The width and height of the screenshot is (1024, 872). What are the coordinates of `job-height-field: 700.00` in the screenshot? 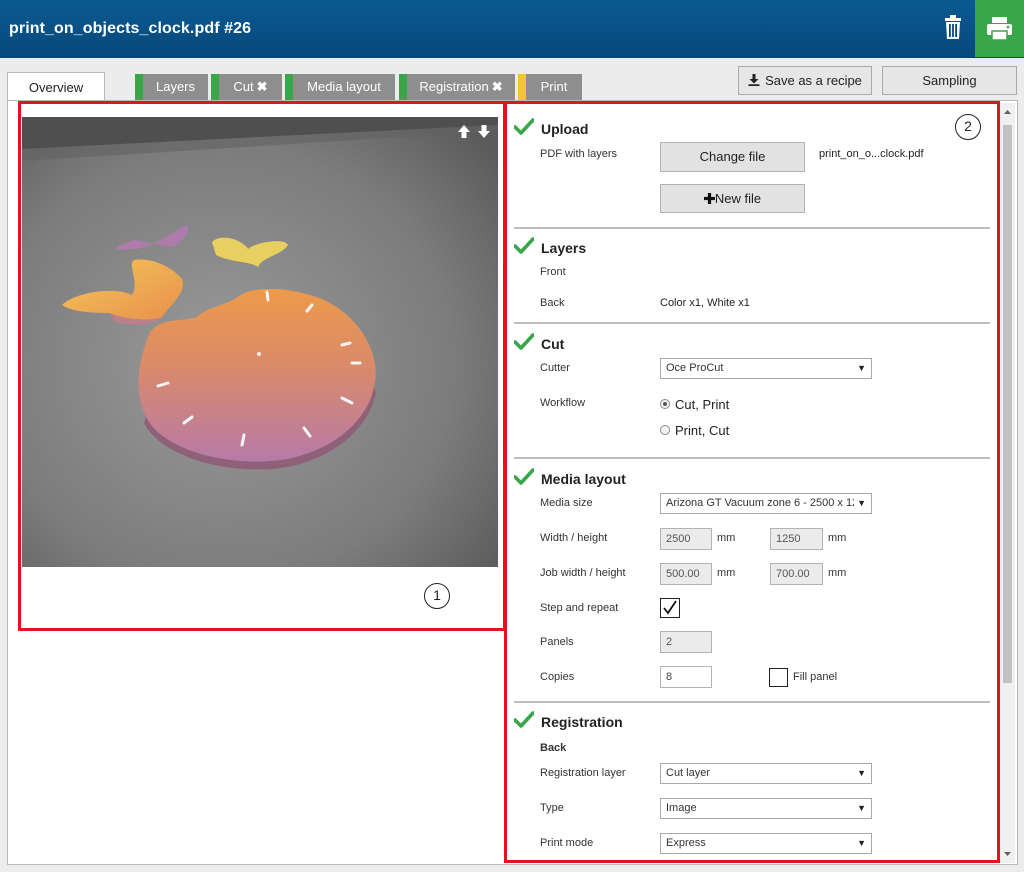 It's located at (796, 574).